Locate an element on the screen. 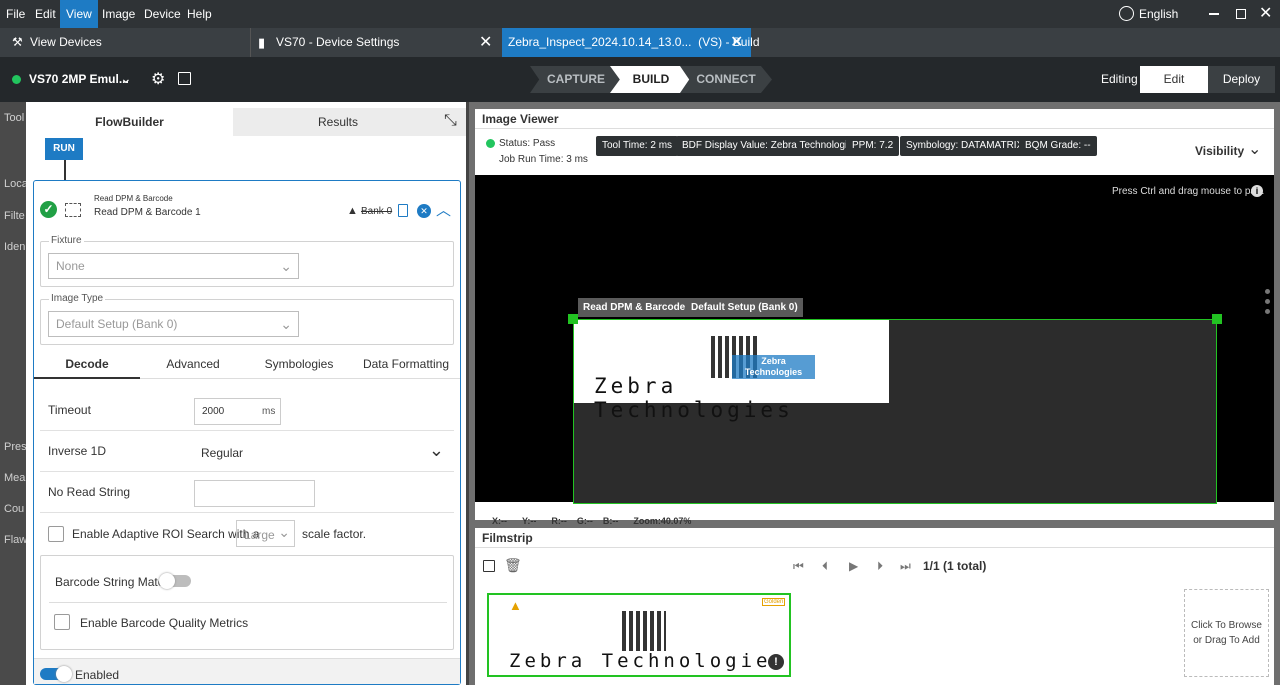 The width and height of the screenshot is (1280, 685). first-frame-icon: ⏮ is located at coordinates (798, 566).